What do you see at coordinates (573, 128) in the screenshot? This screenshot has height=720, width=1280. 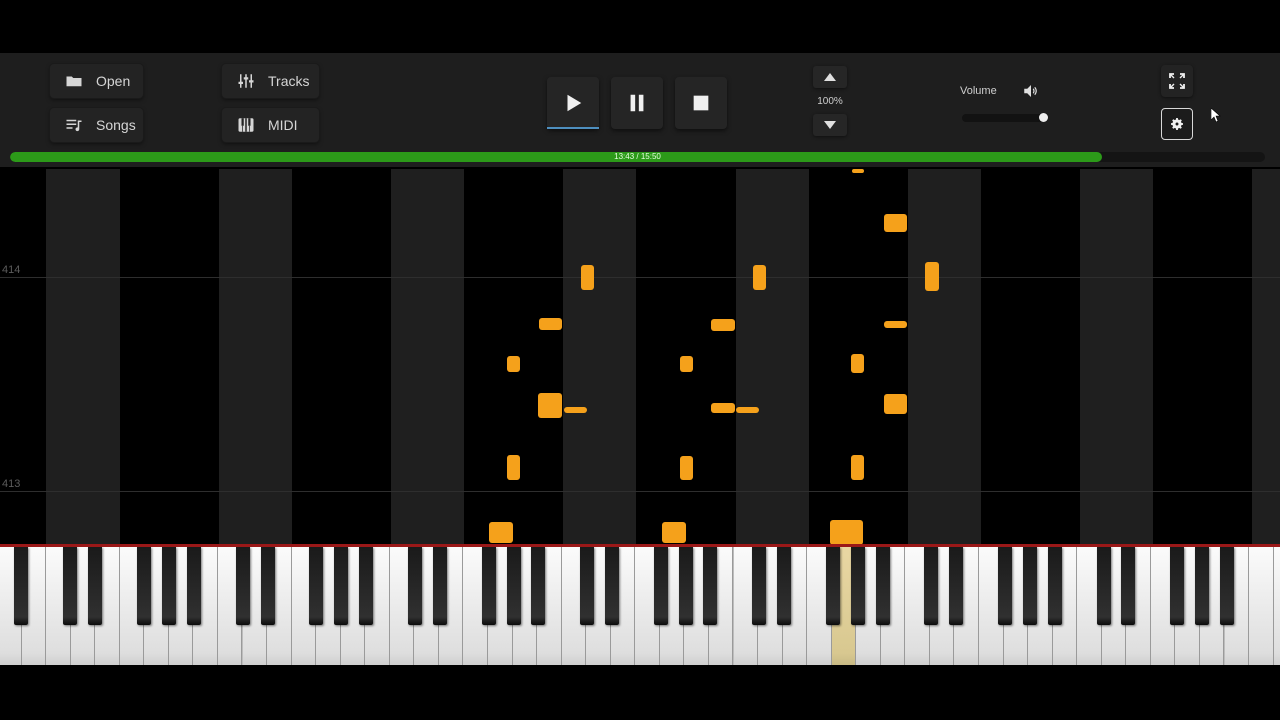 I see `play-active-indicator` at bounding box center [573, 128].